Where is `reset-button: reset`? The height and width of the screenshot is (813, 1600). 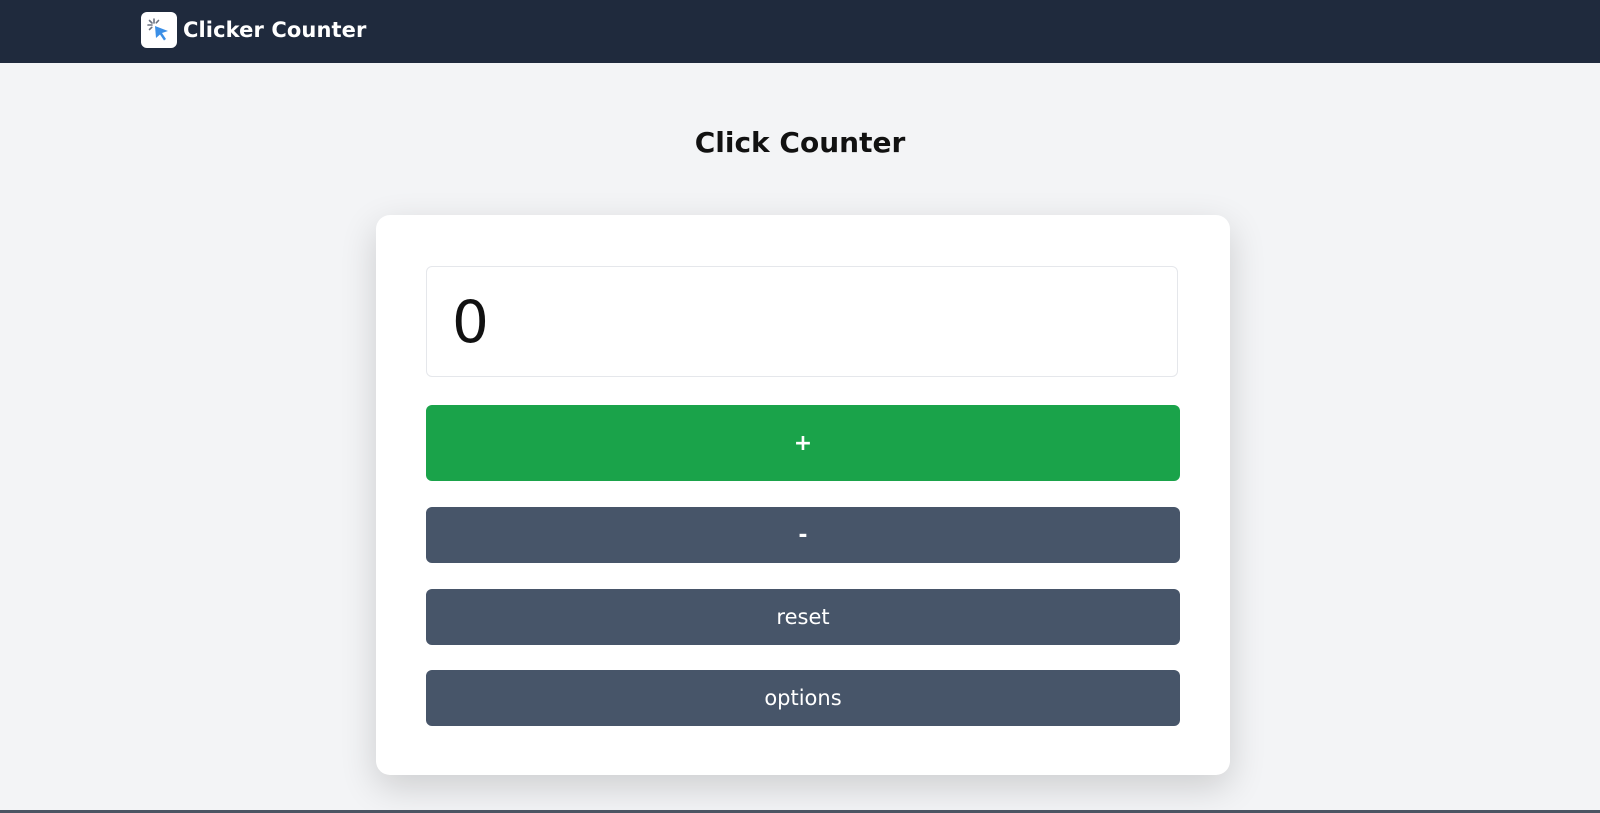
reset-button: reset is located at coordinates (803, 617).